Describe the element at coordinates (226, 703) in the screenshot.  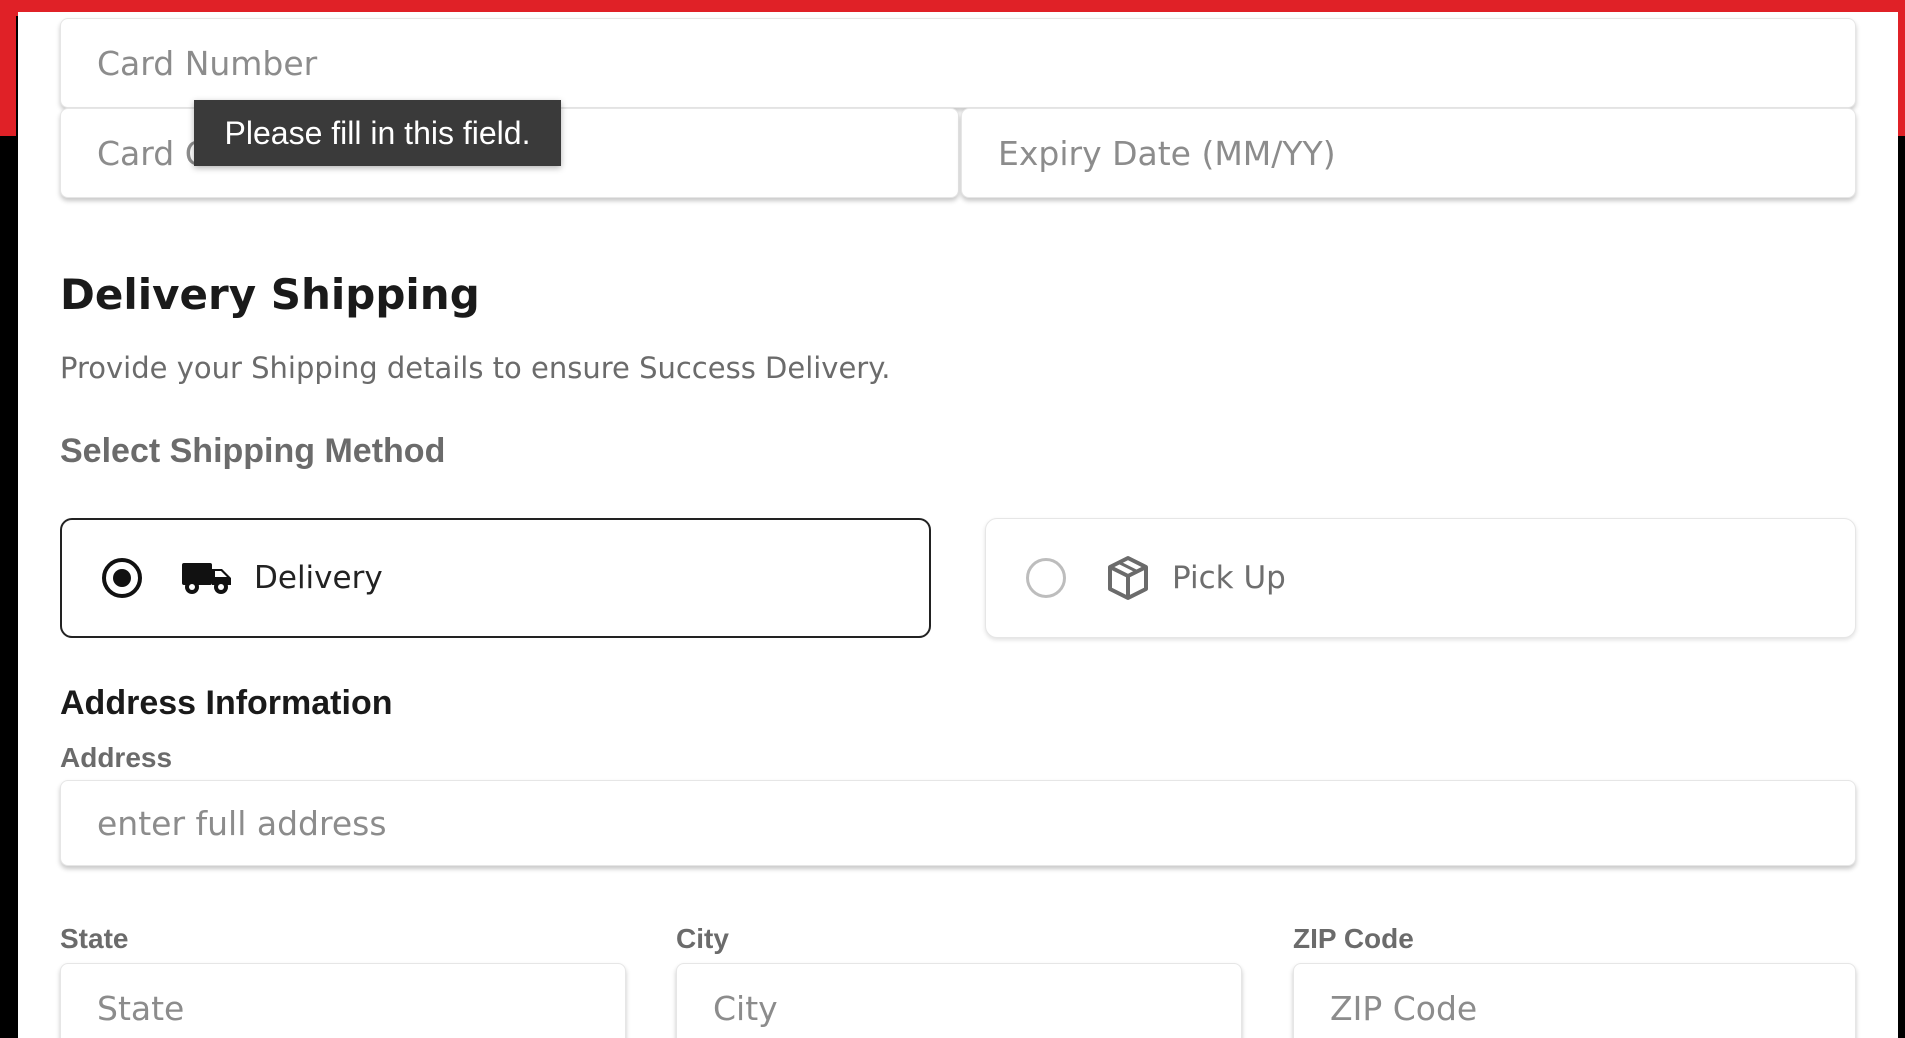
I see `address-section-heading: Address Information` at that location.